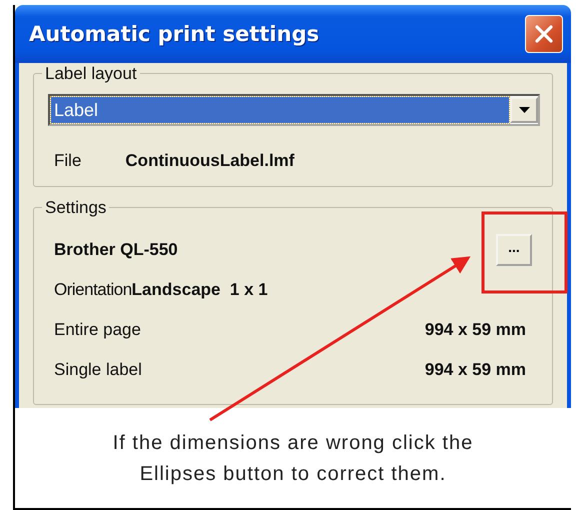 The image size is (576, 510). I want to click on setting-label: Entire page, so click(97, 330).